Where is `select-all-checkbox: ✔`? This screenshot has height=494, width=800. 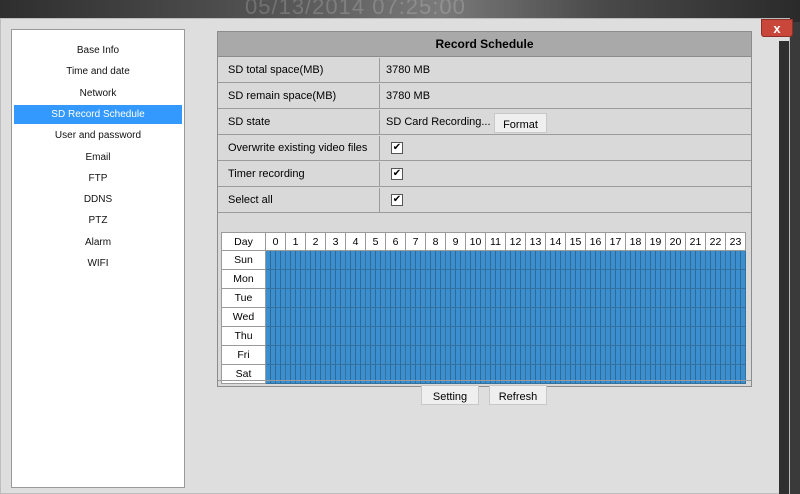 select-all-checkbox: ✔ is located at coordinates (397, 200).